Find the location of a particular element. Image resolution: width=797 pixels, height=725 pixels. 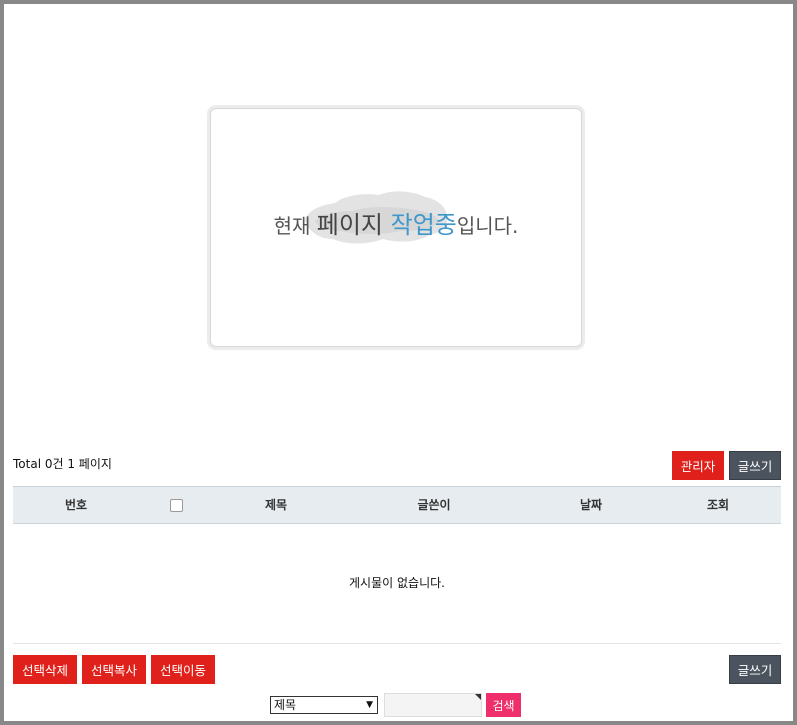

notice-word-suffix: 입니다. is located at coordinates (487, 226).